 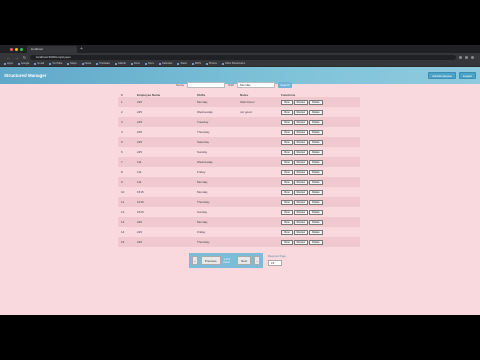 What do you see at coordinates (24, 57) in the screenshot?
I see `reload-icon: ↻` at bounding box center [24, 57].